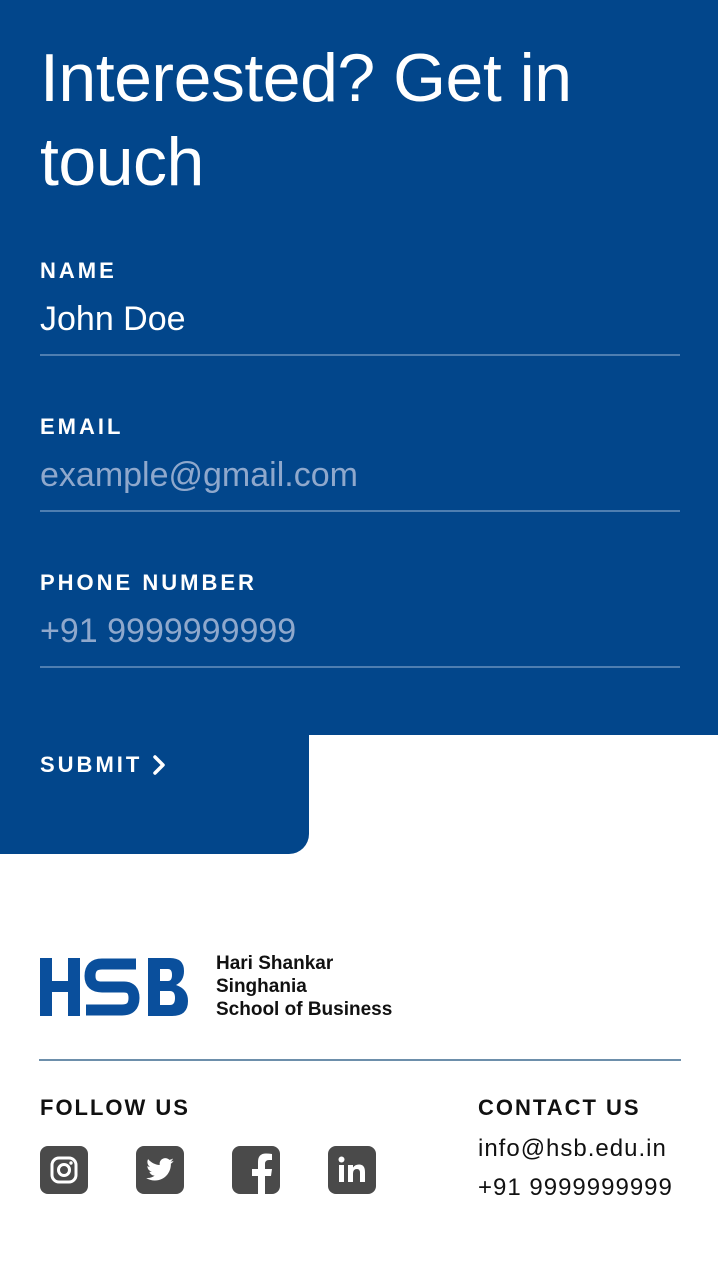  What do you see at coordinates (559, 1107) in the screenshot?
I see `contact-us-heading: CONTACT US` at bounding box center [559, 1107].